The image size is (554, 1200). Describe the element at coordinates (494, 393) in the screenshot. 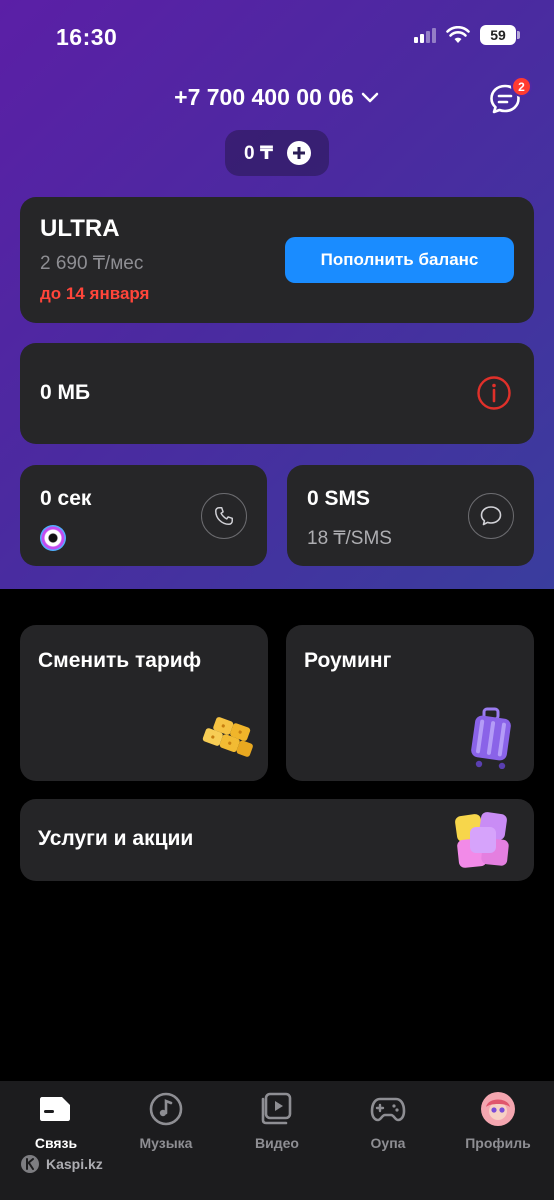

I see `info-alert-icon` at that location.